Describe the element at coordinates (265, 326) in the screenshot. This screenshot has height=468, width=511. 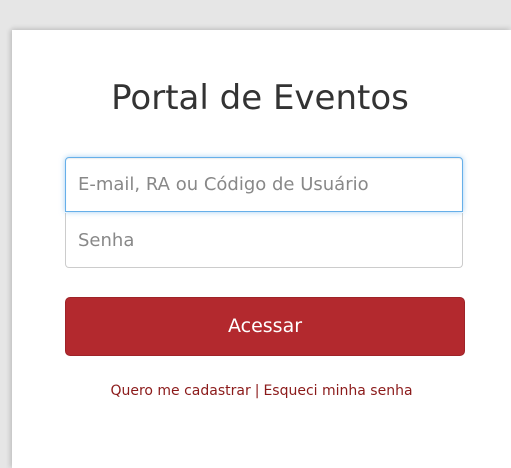
I see `login-button: Acessar` at that location.